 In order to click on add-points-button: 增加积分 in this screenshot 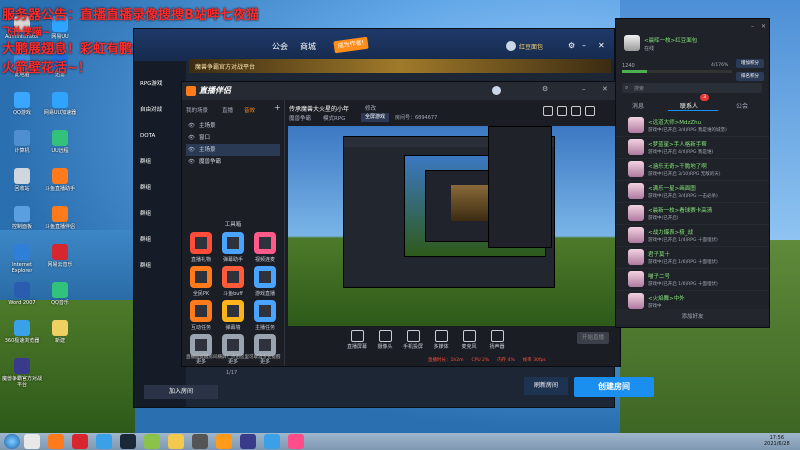, I will do `click(750, 63)`.